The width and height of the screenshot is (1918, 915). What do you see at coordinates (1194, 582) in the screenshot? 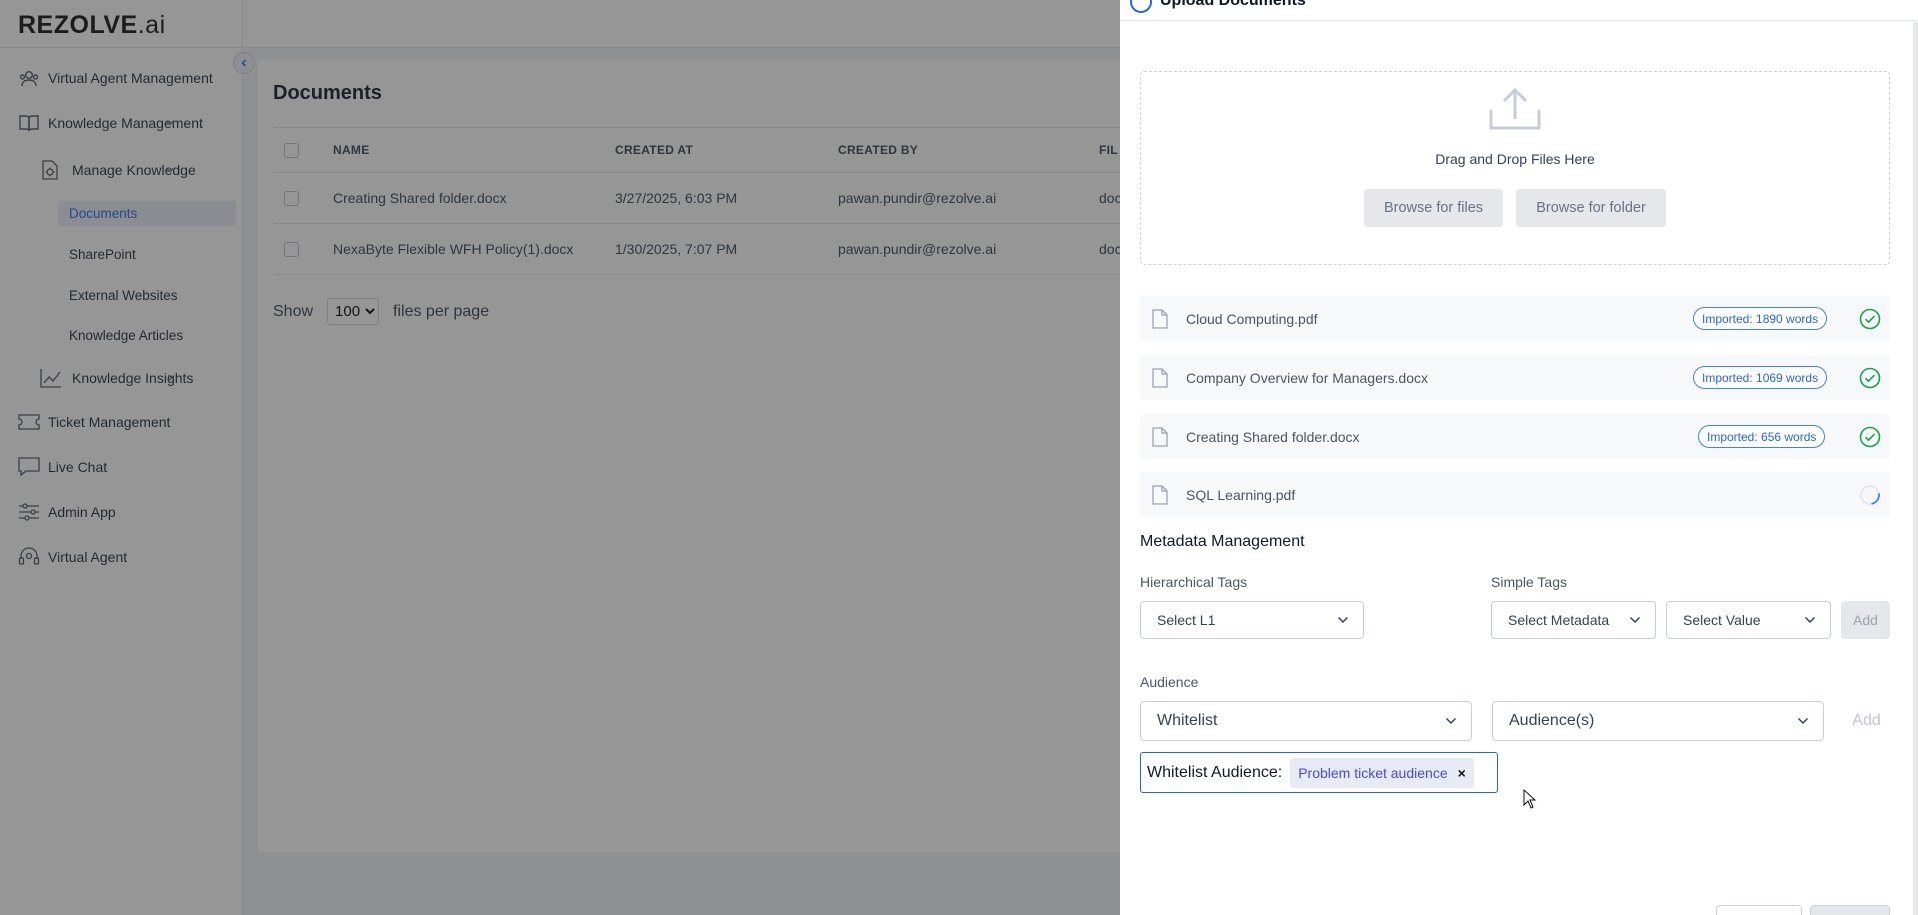
I see `hierarchical-tags-label: Hierarchical Tags` at bounding box center [1194, 582].